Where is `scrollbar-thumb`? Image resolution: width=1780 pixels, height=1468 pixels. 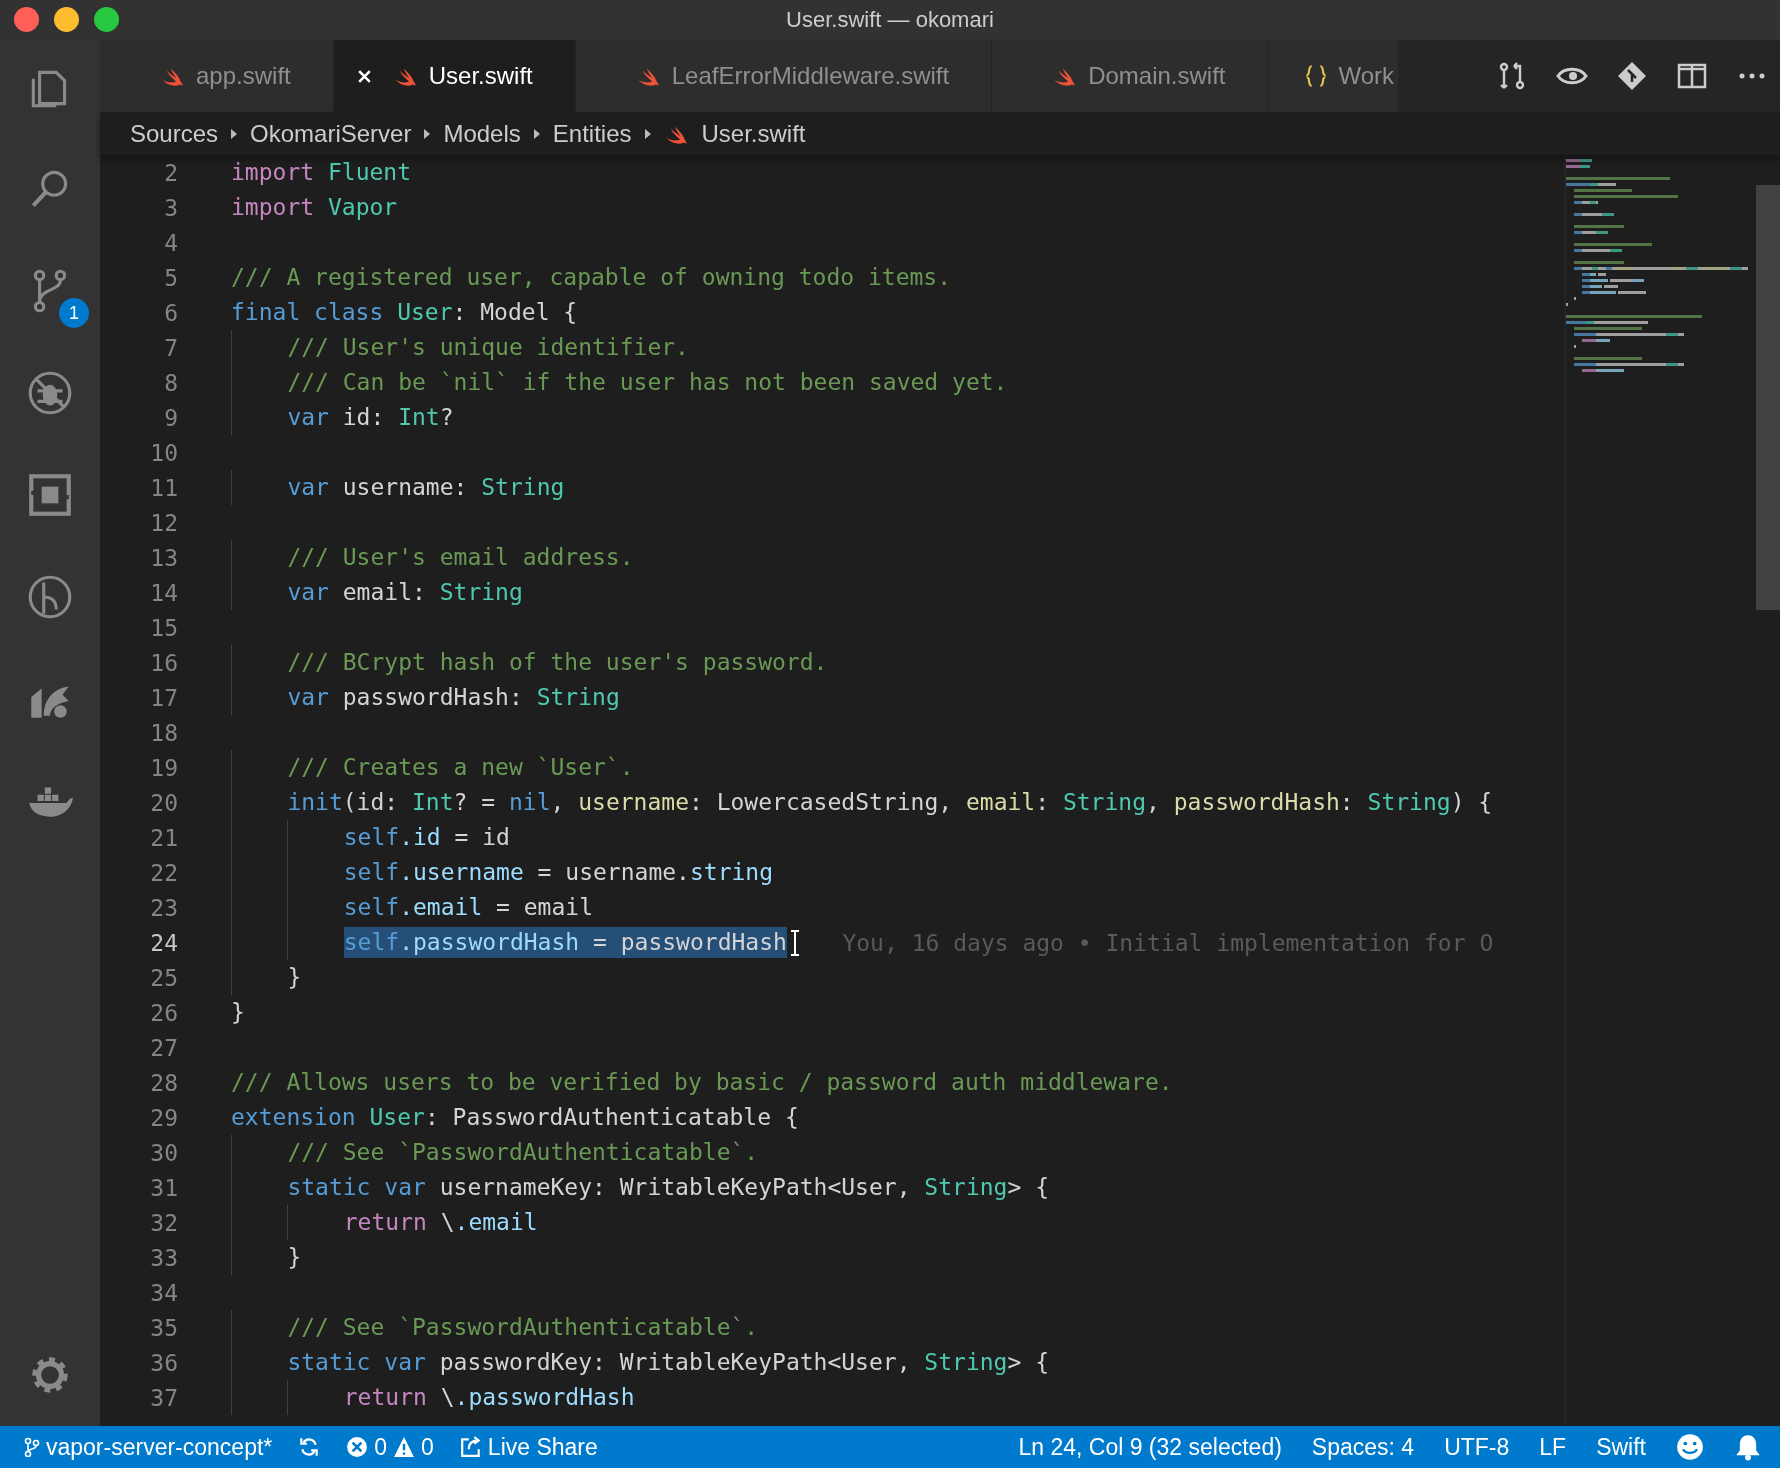 scrollbar-thumb is located at coordinates (1768, 397).